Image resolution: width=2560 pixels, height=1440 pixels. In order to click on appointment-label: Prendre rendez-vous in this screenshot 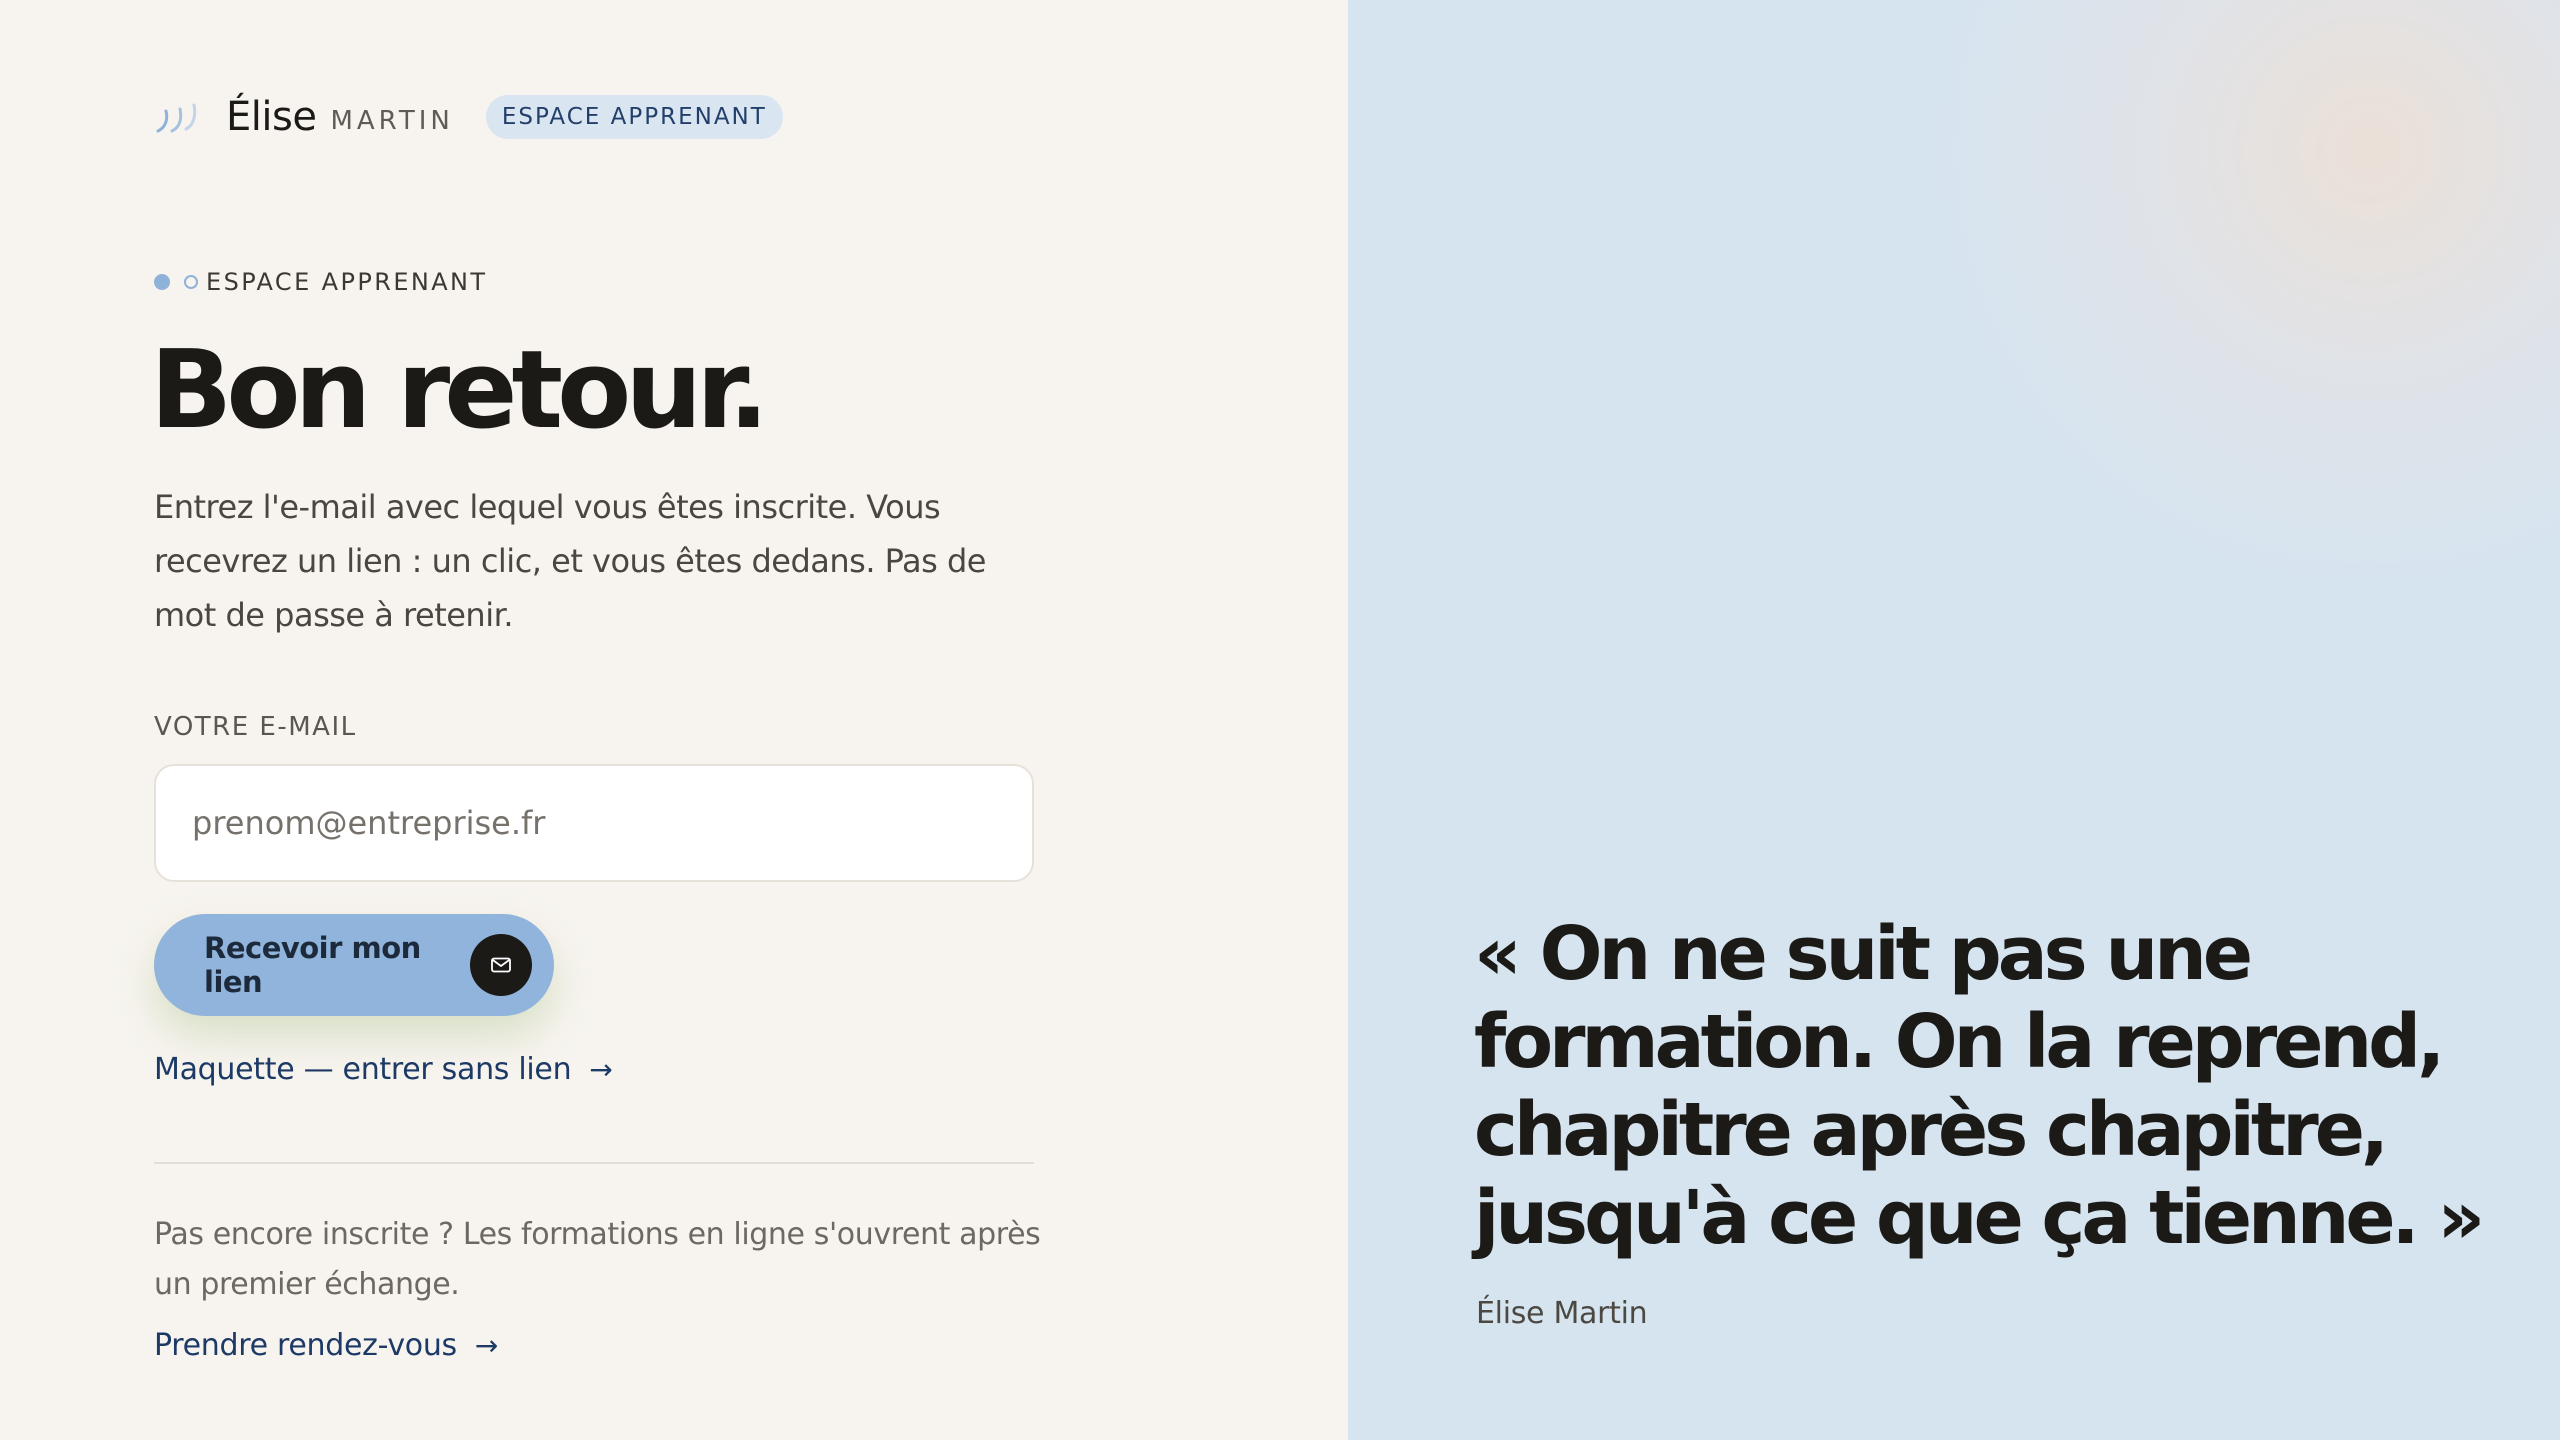, I will do `click(305, 1345)`.